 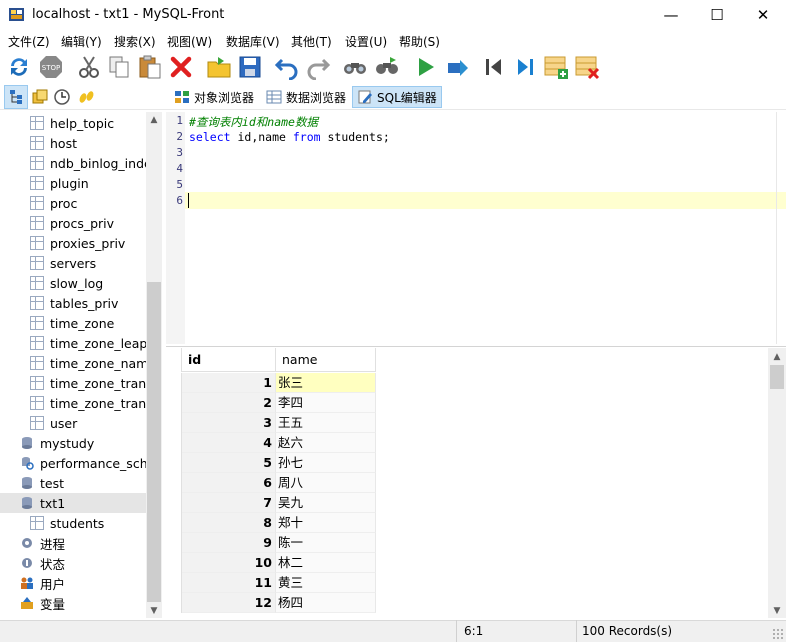 What do you see at coordinates (326, 603) in the screenshot?
I see `grid-cell-name: 杨四` at bounding box center [326, 603].